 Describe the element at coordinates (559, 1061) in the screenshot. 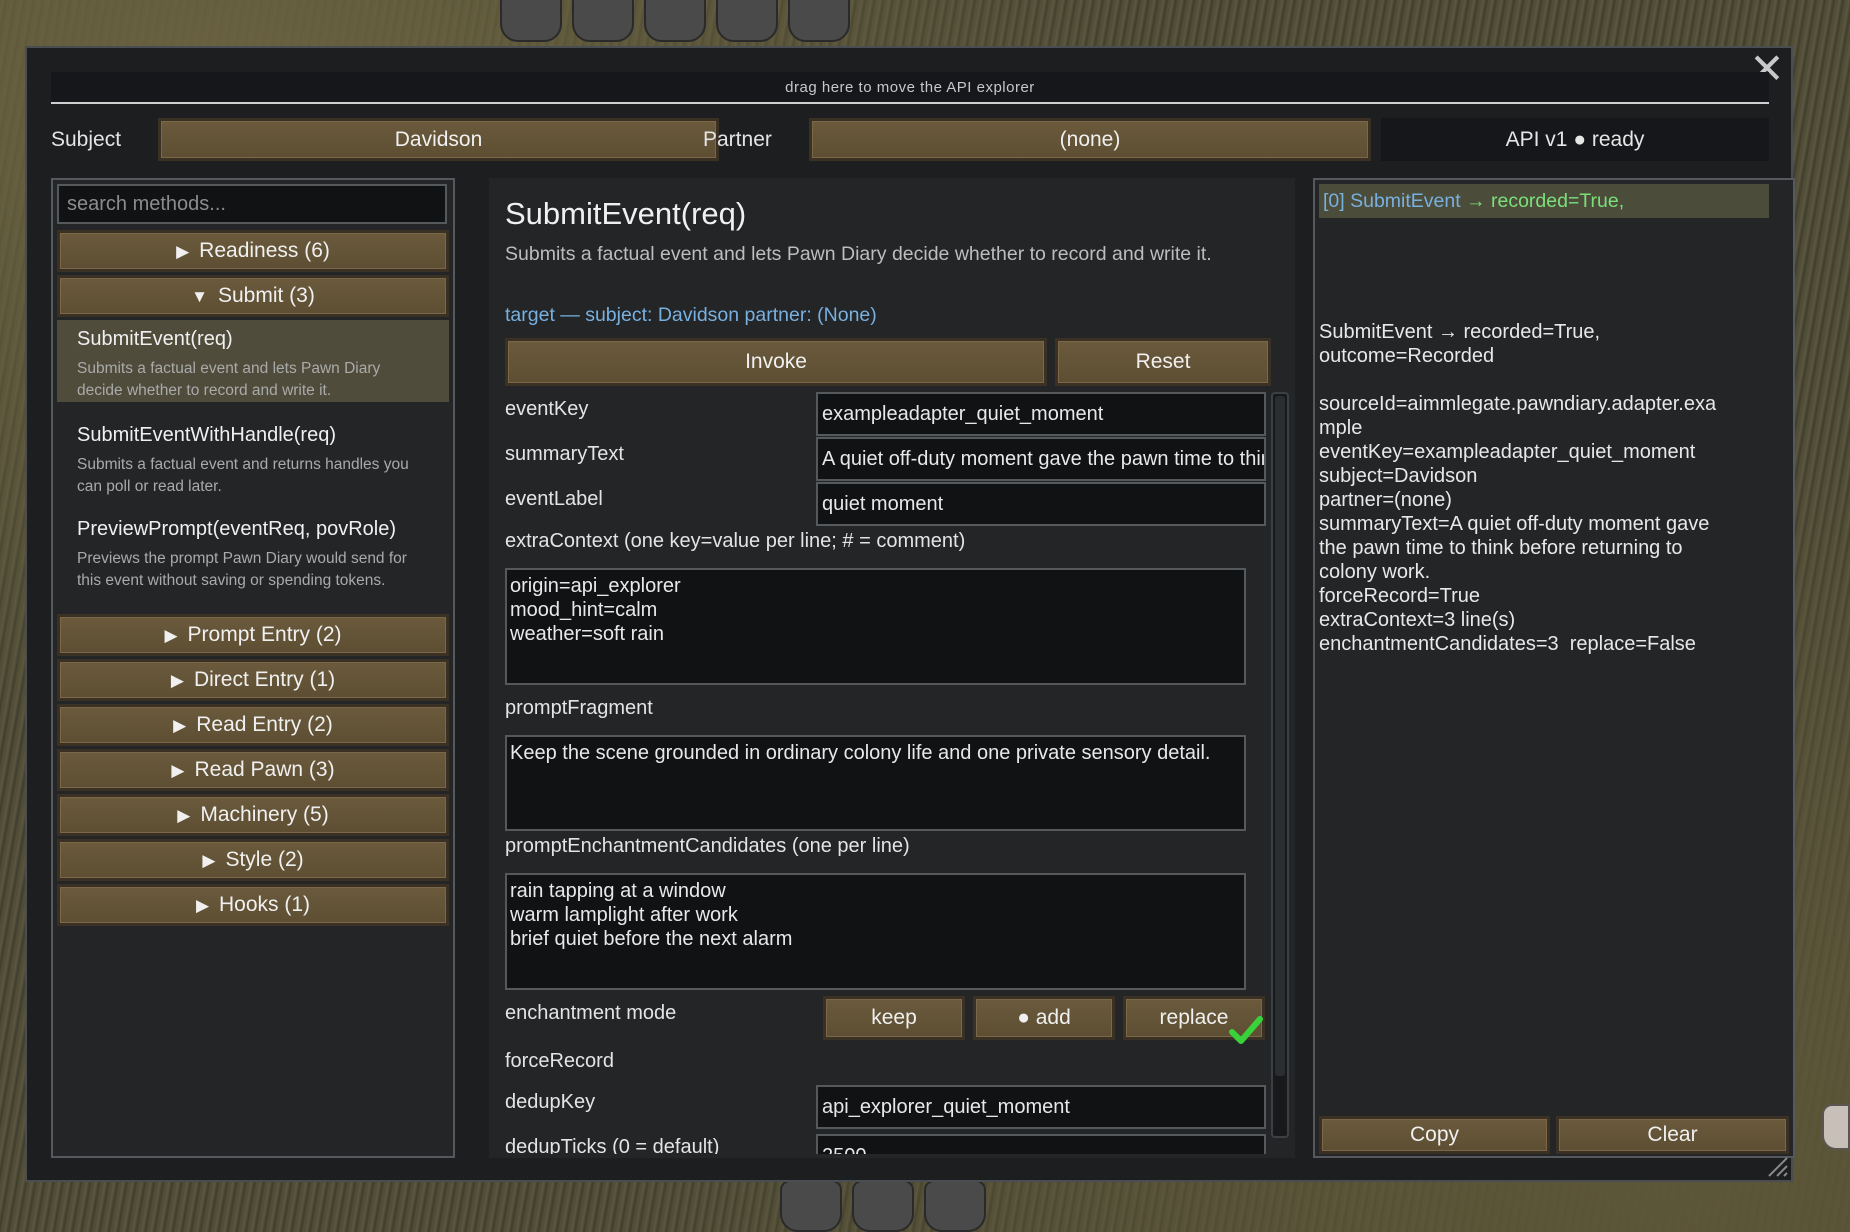

I see `forcerecord-label: forceRecord` at that location.